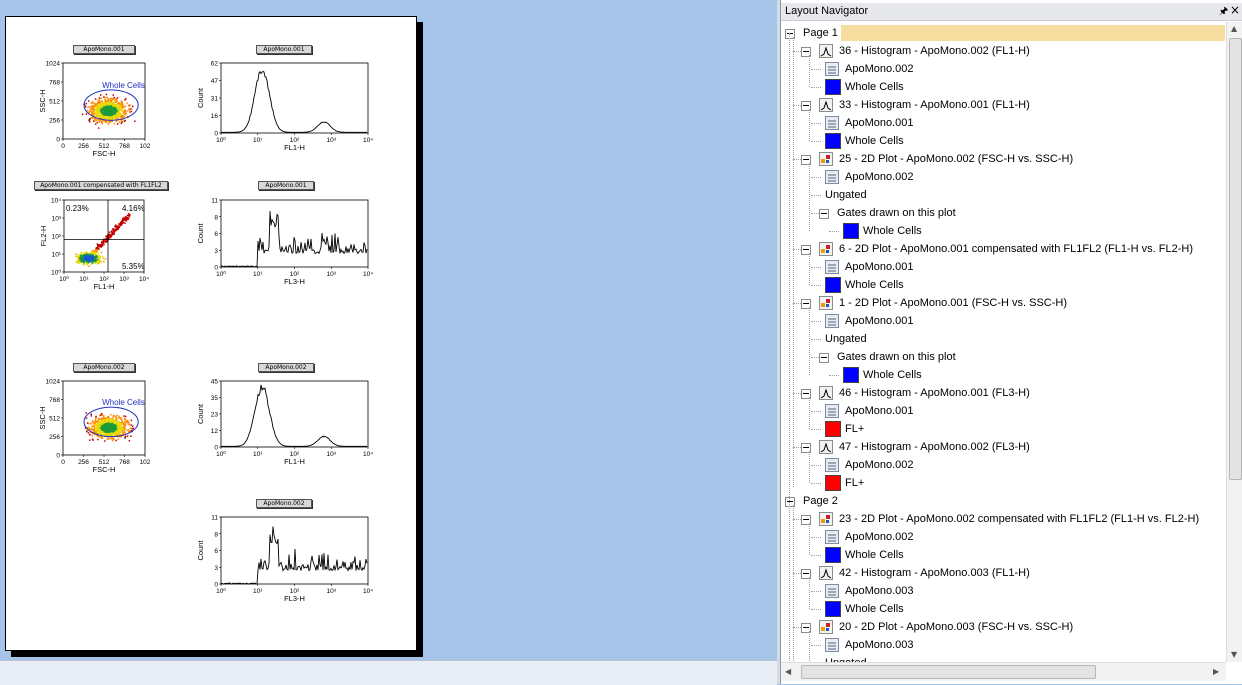  Describe the element at coordinates (283, 109) in the screenshot. I see `histogram-plot: 62 47 31 16 0 10⁰ 10¹ 10² 10³ 10⁴ FL1-H Count` at that location.